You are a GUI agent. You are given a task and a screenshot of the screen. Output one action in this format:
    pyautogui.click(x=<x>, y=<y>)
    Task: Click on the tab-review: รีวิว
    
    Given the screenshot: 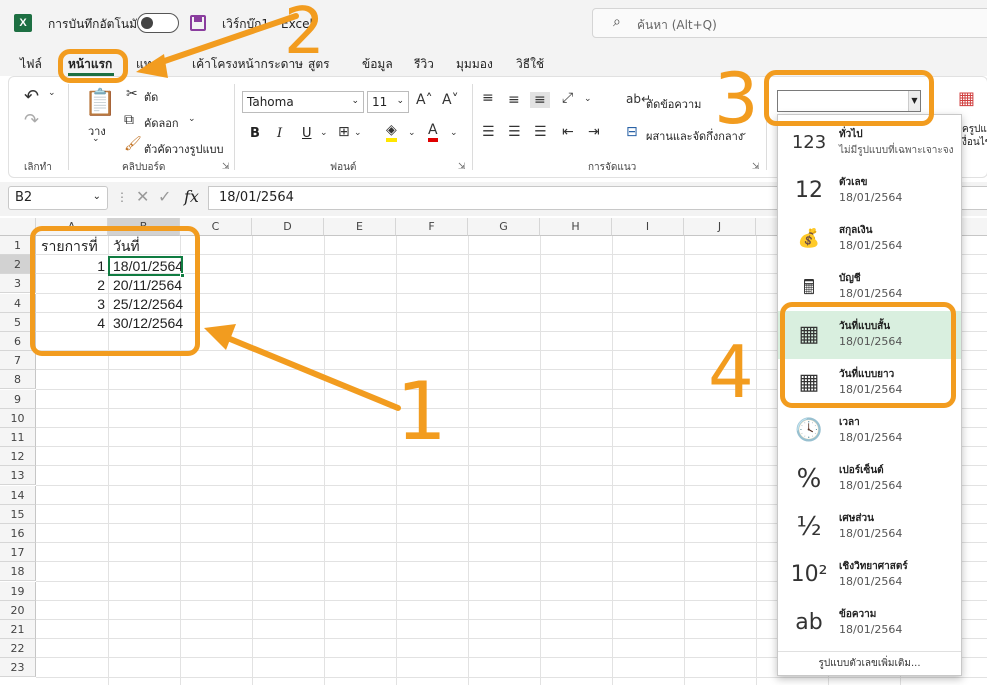 What is the action you would take?
    pyautogui.click(x=424, y=64)
    